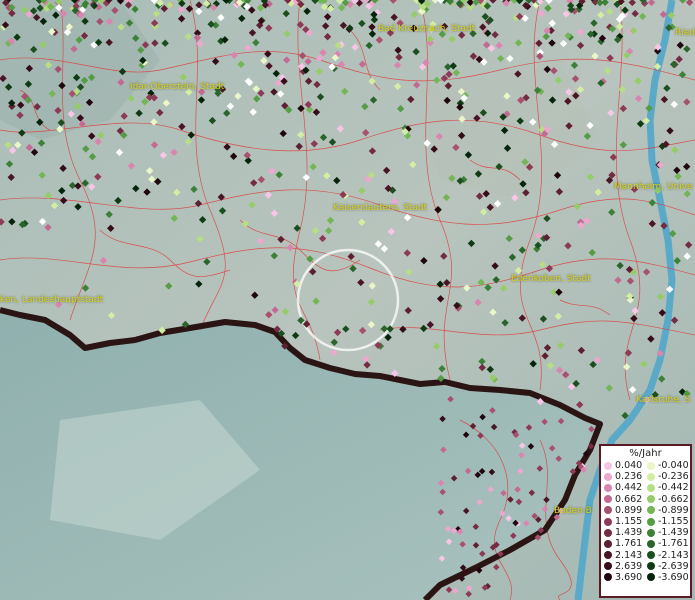  I want to click on legend-title: %/Jahr, so click(645, 453).